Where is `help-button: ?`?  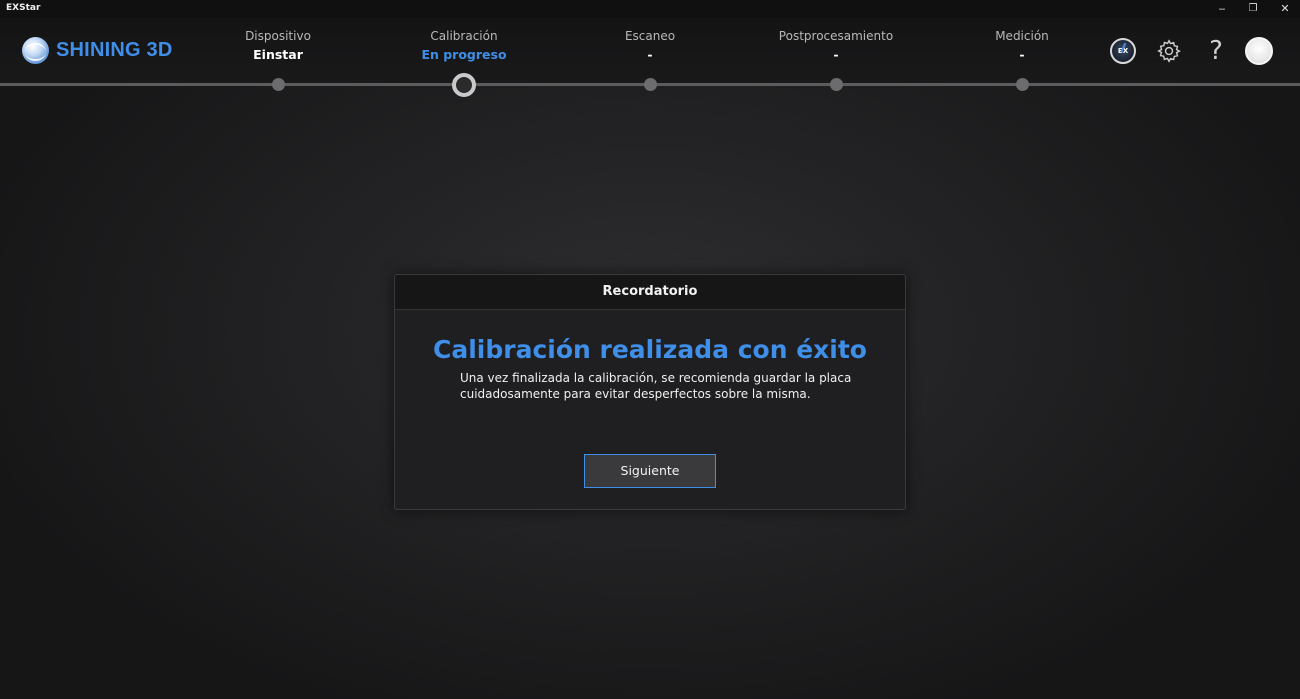
help-button: ? is located at coordinates (1216, 51).